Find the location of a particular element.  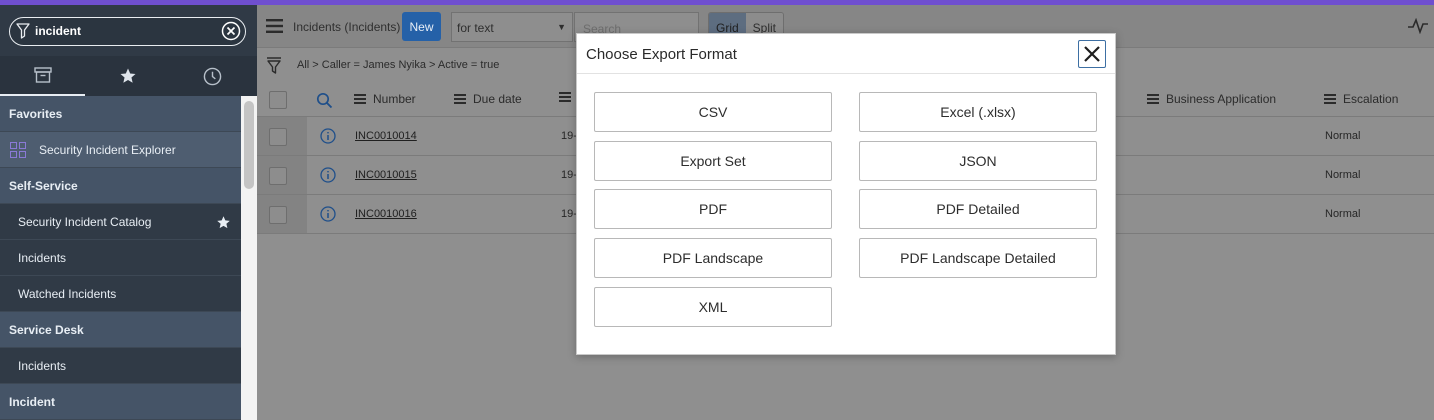

close-icon is located at coordinates (1092, 54).